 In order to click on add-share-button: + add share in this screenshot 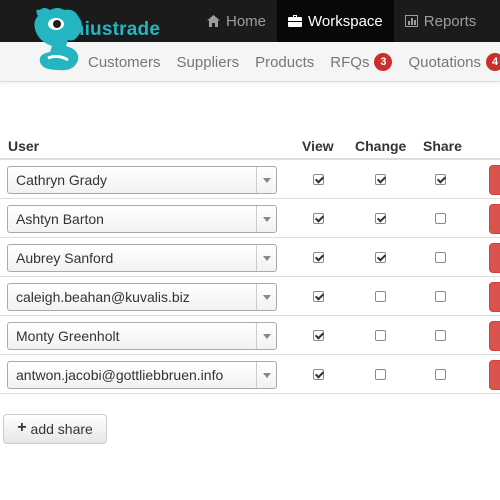, I will do `click(55, 429)`.